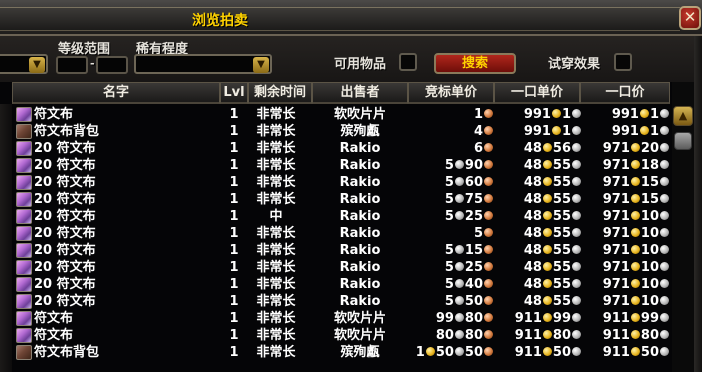 The width and height of the screenshot is (702, 372). Describe the element at coordinates (690, 18) in the screenshot. I see `close-button: ✕` at that location.